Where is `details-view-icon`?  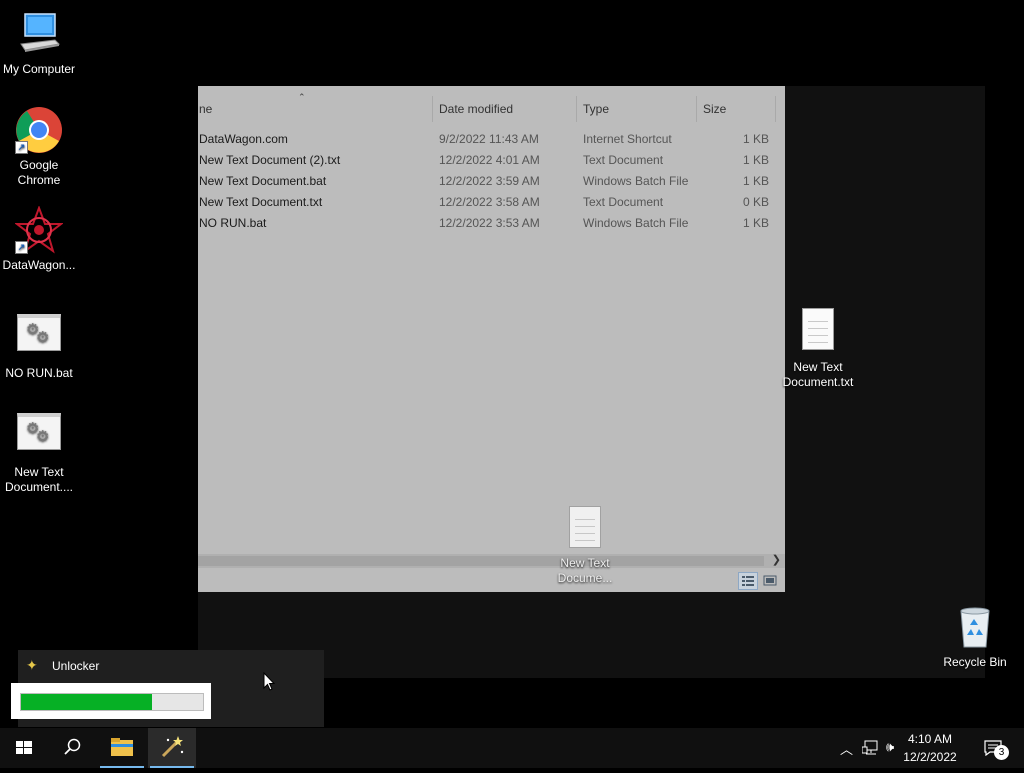 details-view-icon is located at coordinates (748, 581).